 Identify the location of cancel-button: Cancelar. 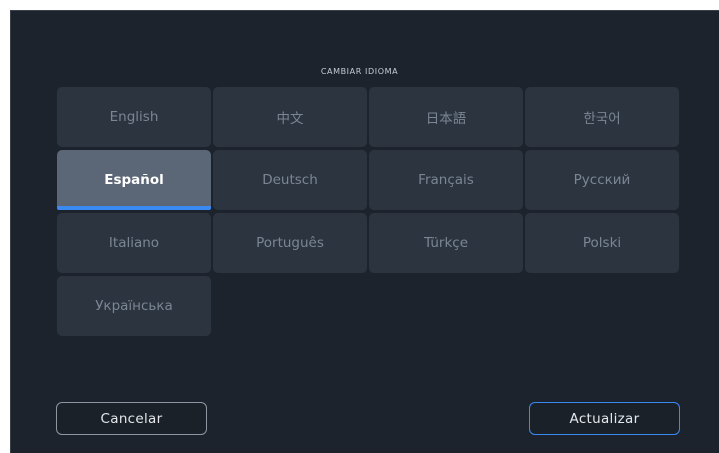
(131, 418).